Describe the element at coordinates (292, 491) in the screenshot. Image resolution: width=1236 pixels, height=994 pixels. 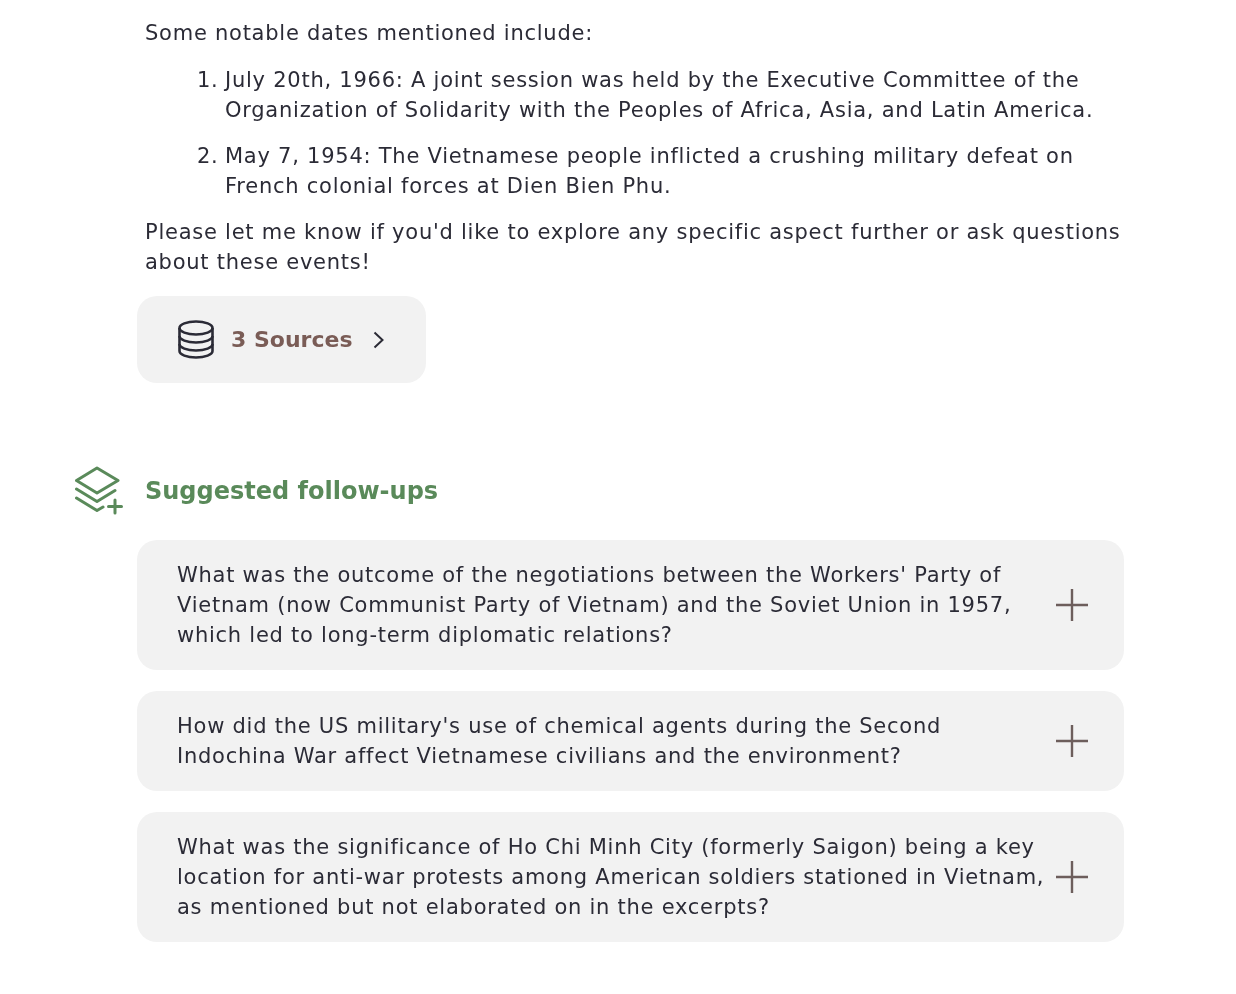
I see `section-title: Suggested follow-ups` at that location.